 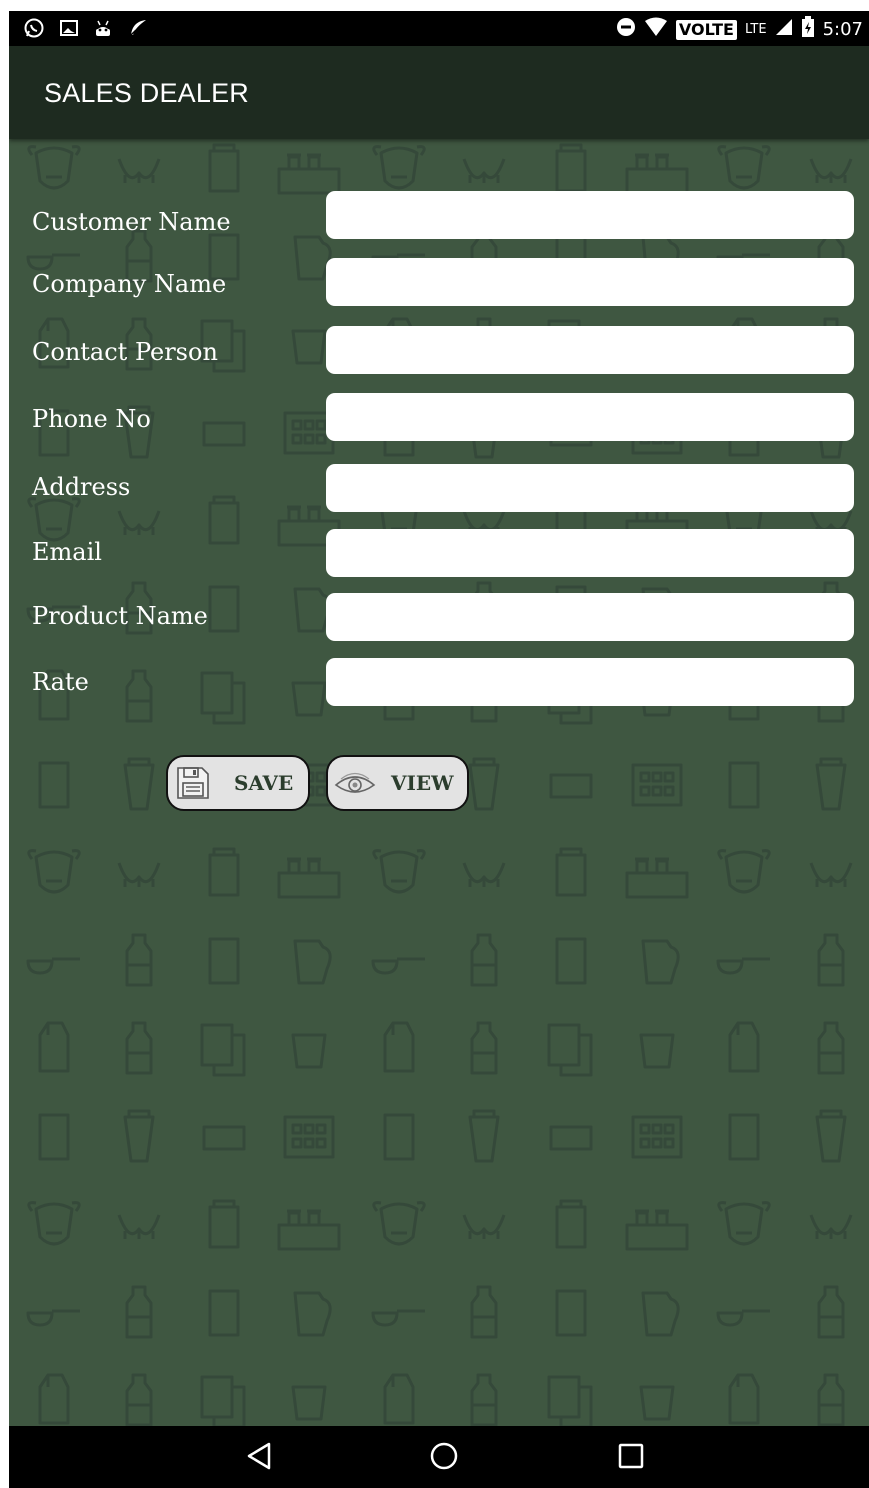 What do you see at coordinates (259, 1458) in the screenshot?
I see `back-icon` at bounding box center [259, 1458].